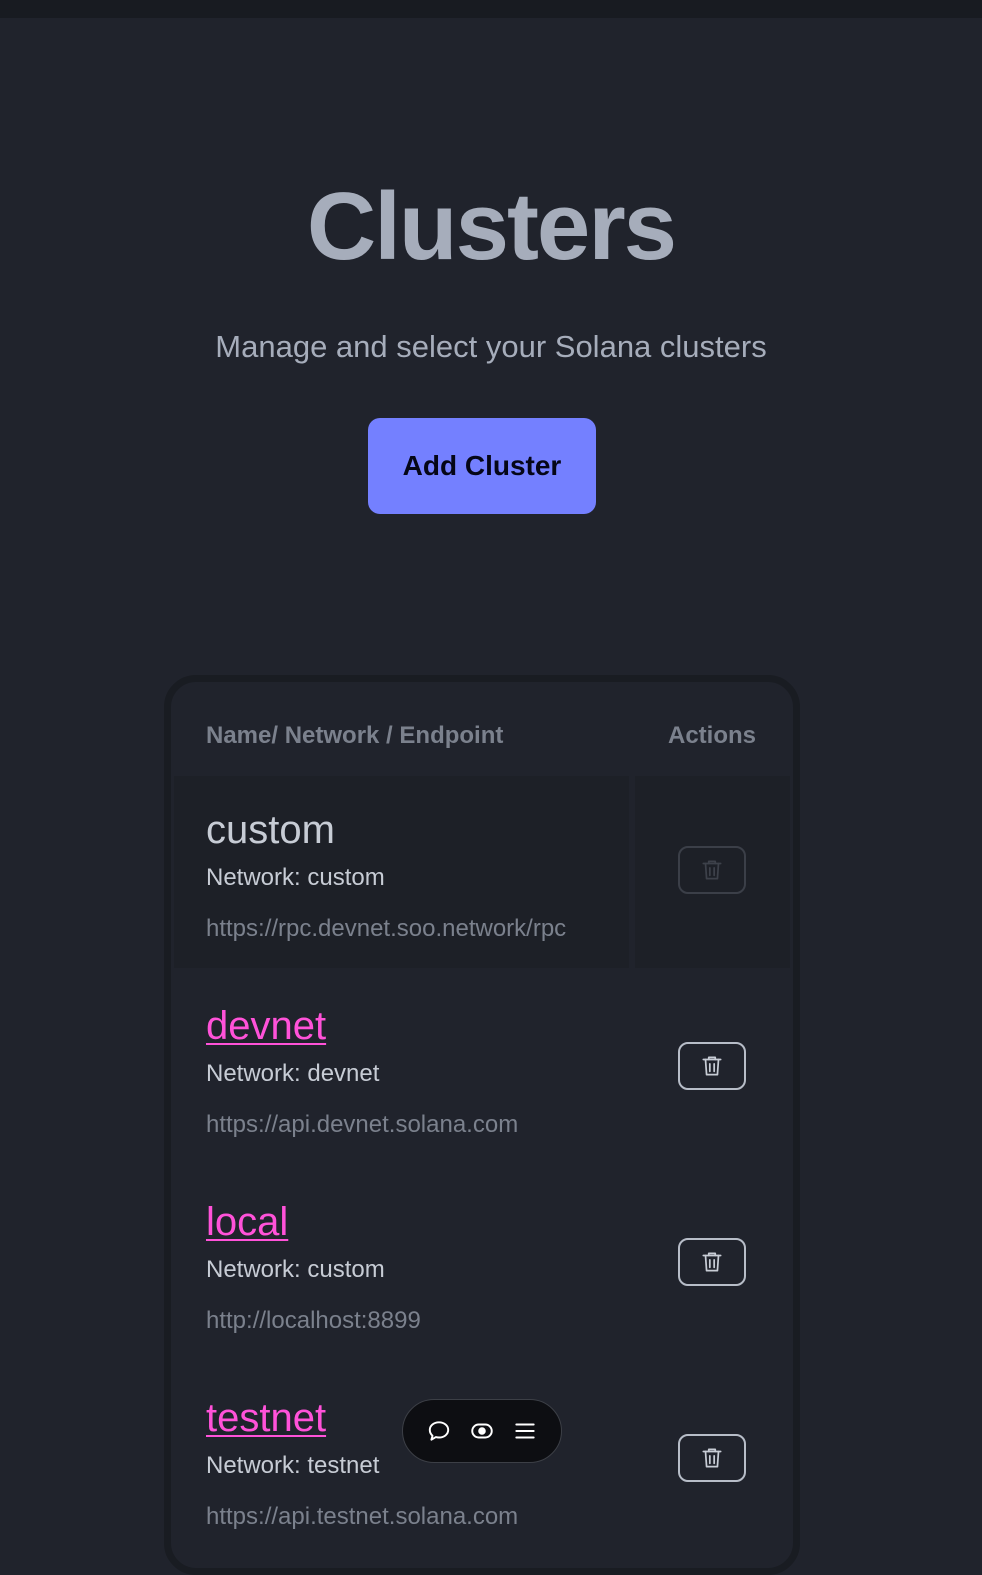 This screenshot has height=1575, width=982. Describe the element at coordinates (355, 735) in the screenshot. I see `header-name-network-endpoint: Name/ Network / Endpoint` at that location.